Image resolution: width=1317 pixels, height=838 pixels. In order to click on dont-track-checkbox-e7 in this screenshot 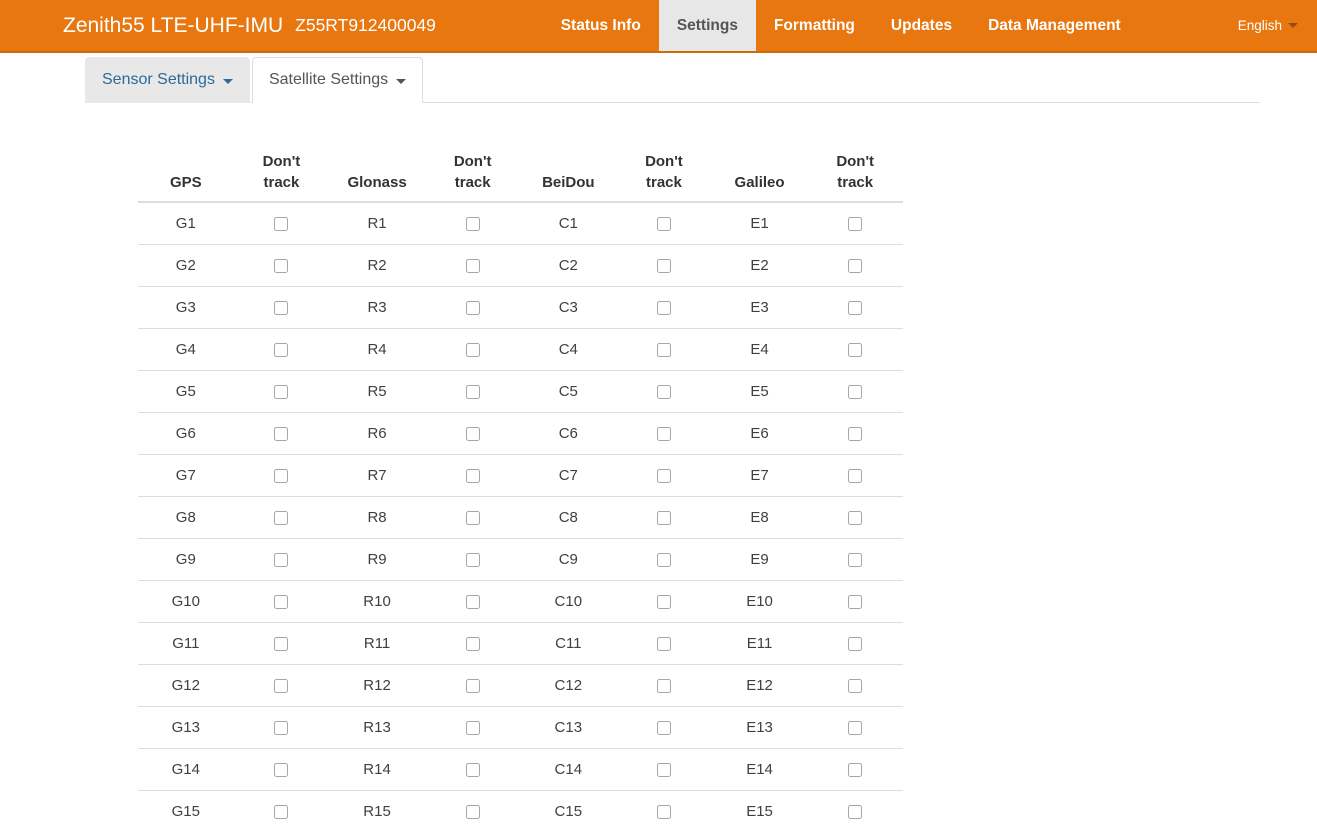, I will do `click(855, 476)`.